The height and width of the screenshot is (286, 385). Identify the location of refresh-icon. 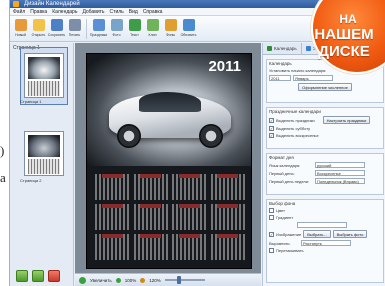
(188, 25).